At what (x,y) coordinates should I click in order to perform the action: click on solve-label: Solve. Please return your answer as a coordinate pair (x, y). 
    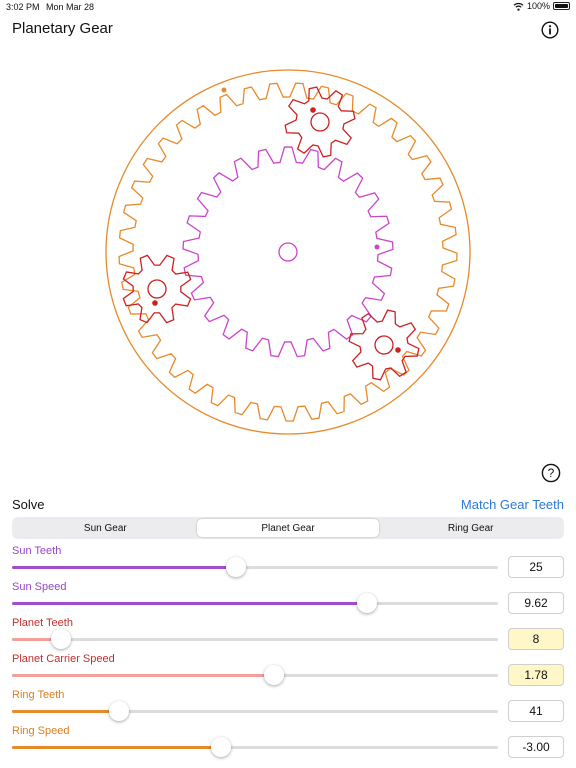
    Looking at the image, I should click on (28, 504).